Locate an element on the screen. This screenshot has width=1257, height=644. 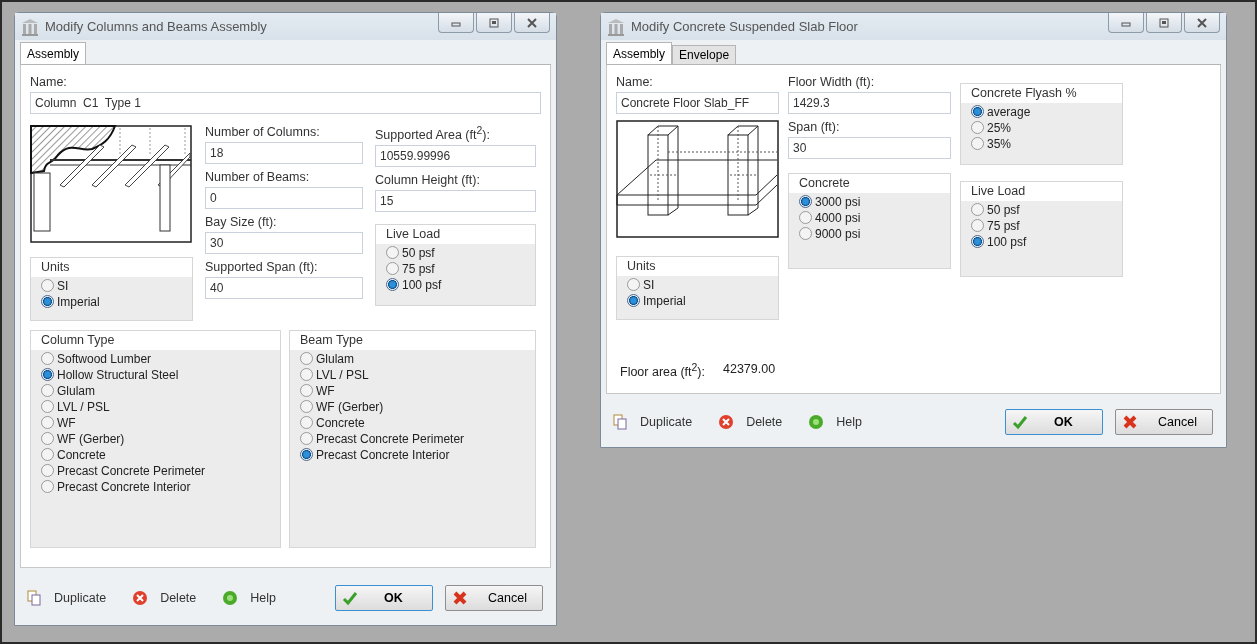
option-label: Concrete is located at coordinates (340, 422).